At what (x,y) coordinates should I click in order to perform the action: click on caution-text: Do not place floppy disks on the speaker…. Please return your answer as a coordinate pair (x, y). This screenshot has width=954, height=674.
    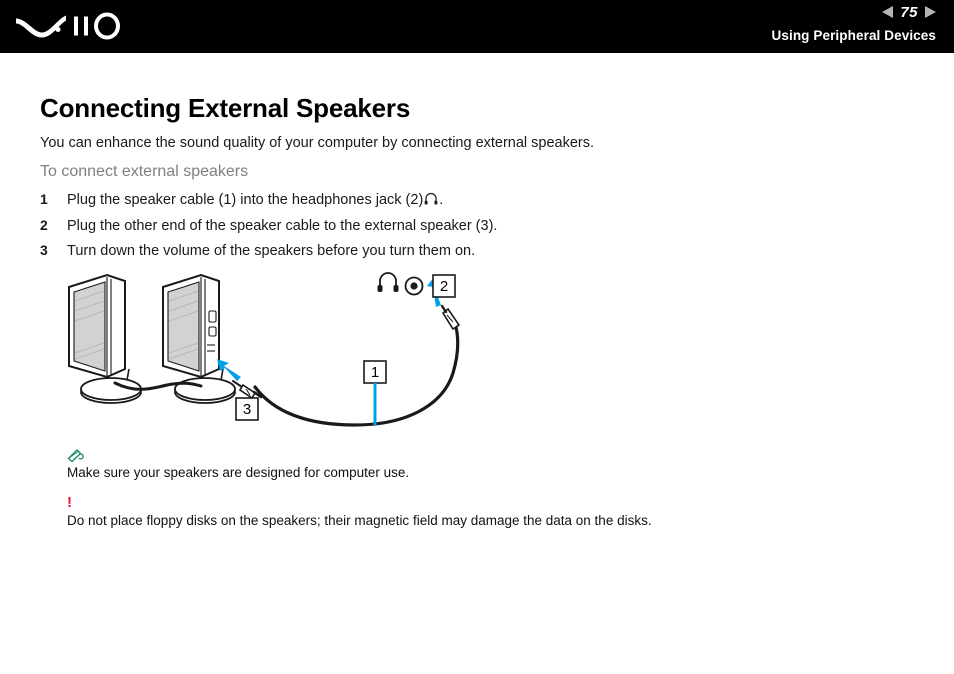
    Looking at the image, I should click on (359, 520).